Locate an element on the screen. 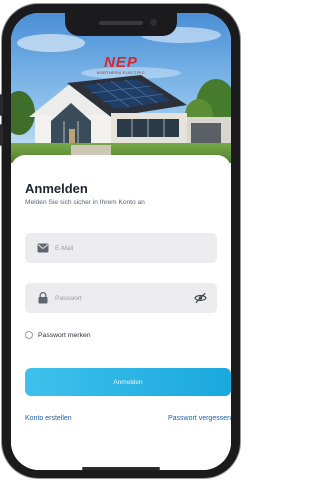 This screenshot has height=483, width=320. speaker-grille is located at coordinates (121, 23).